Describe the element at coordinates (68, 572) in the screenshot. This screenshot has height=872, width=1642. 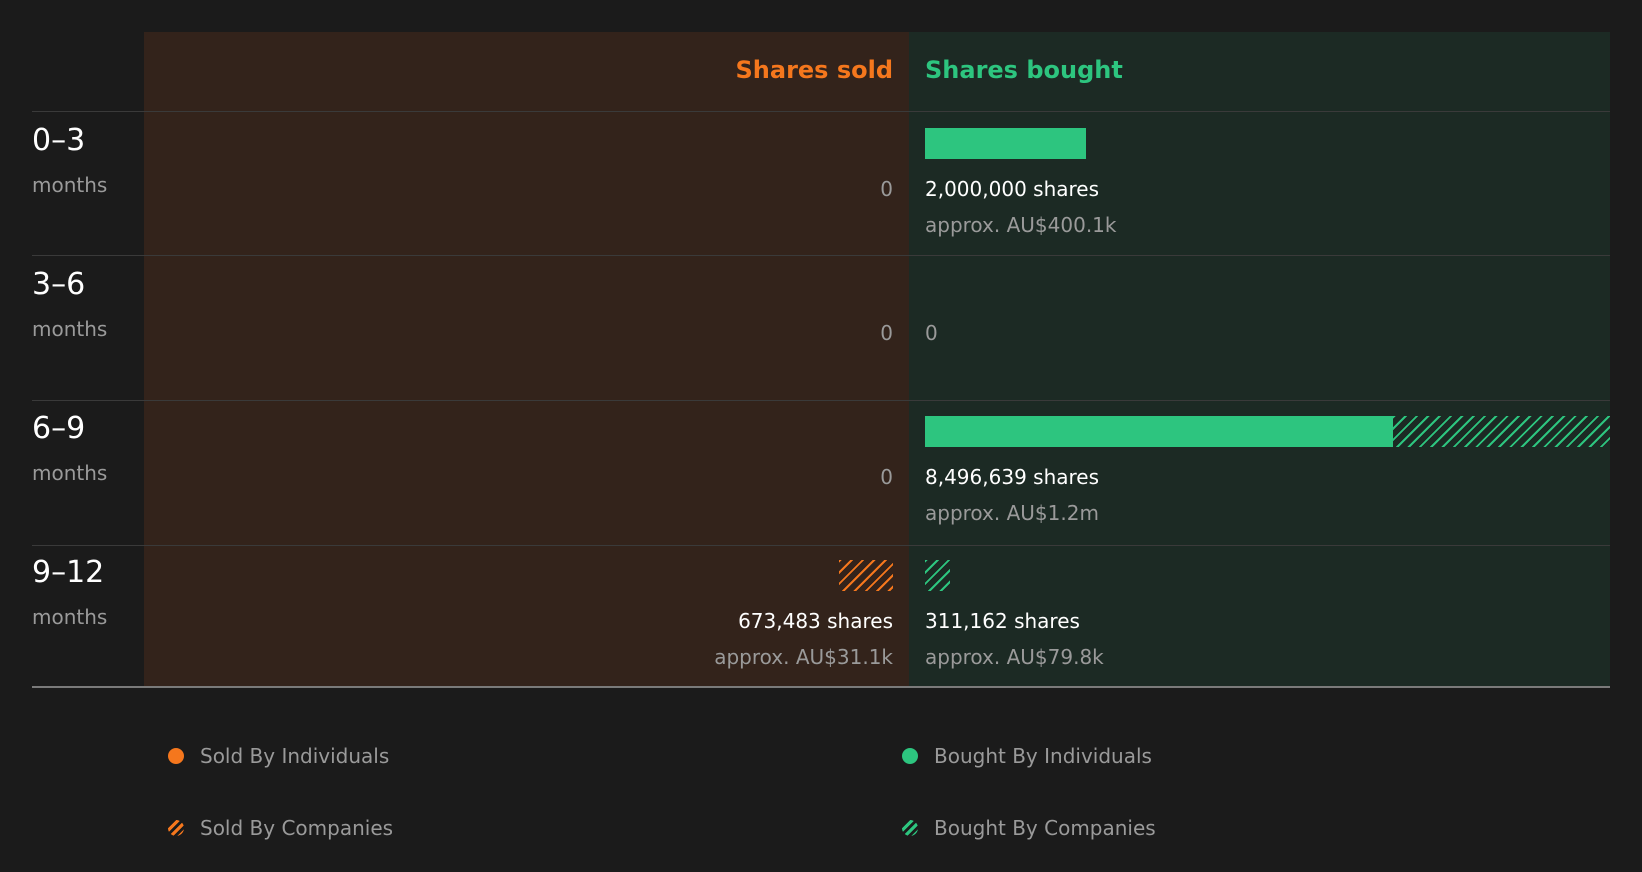
I see `period-label: 9–12` at that location.